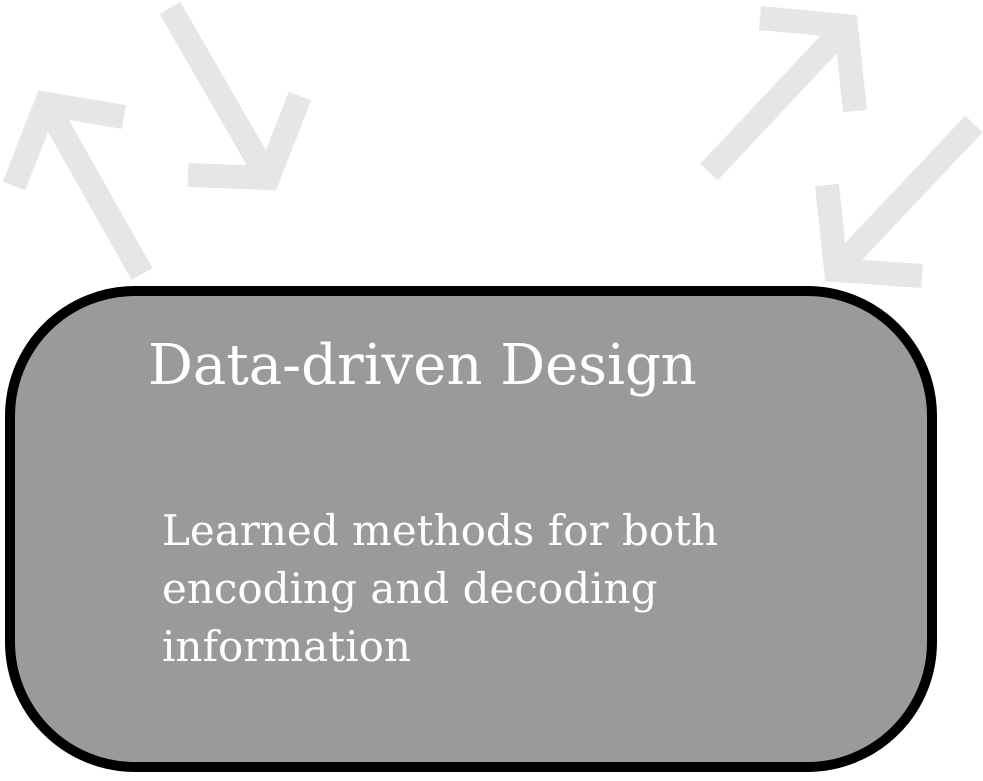  What do you see at coordinates (77, 185) in the screenshot?
I see `arrow-up-left-icon` at bounding box center [77, 185].